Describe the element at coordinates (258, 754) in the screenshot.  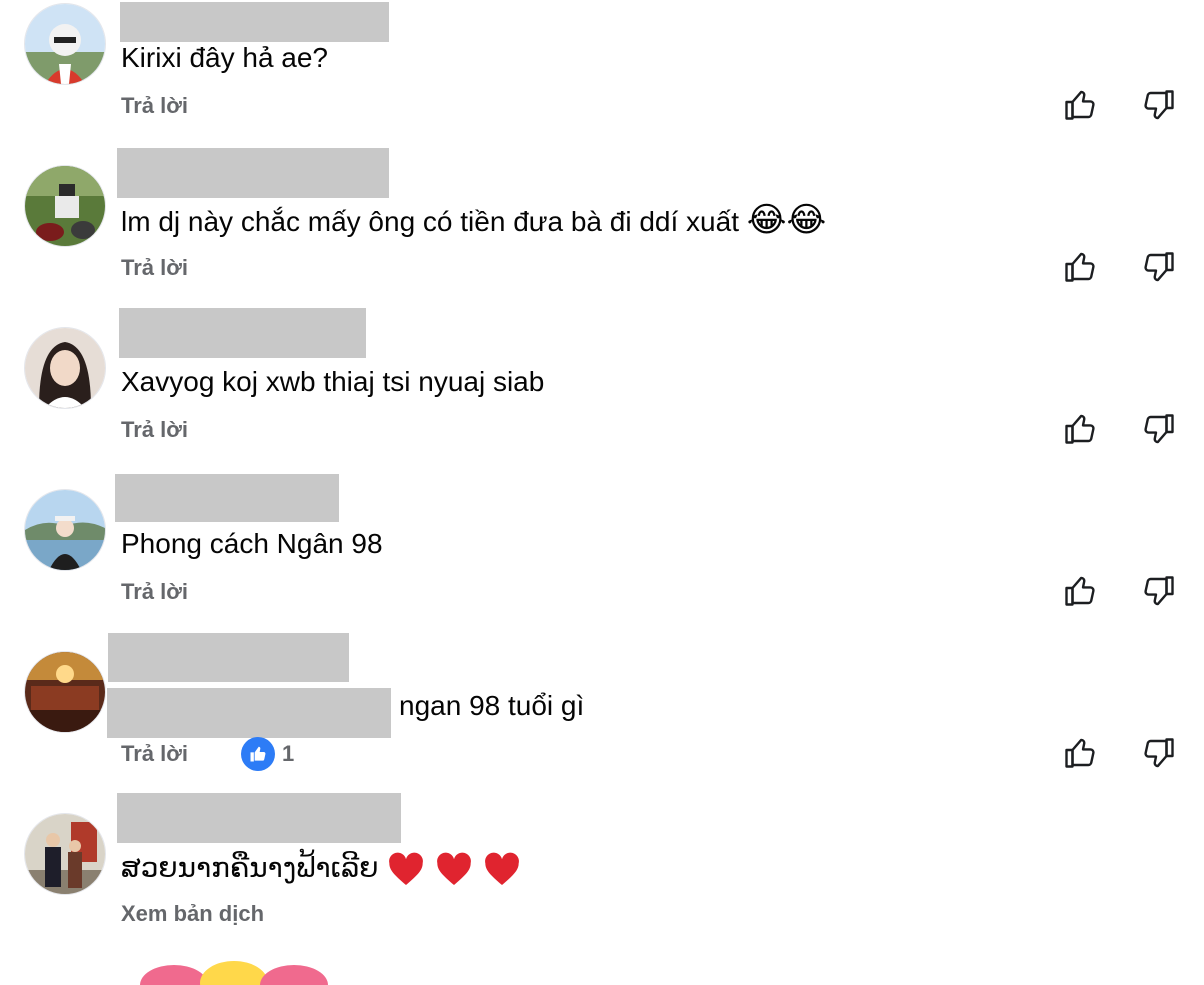
I see `like-reaction-icon` at that location.